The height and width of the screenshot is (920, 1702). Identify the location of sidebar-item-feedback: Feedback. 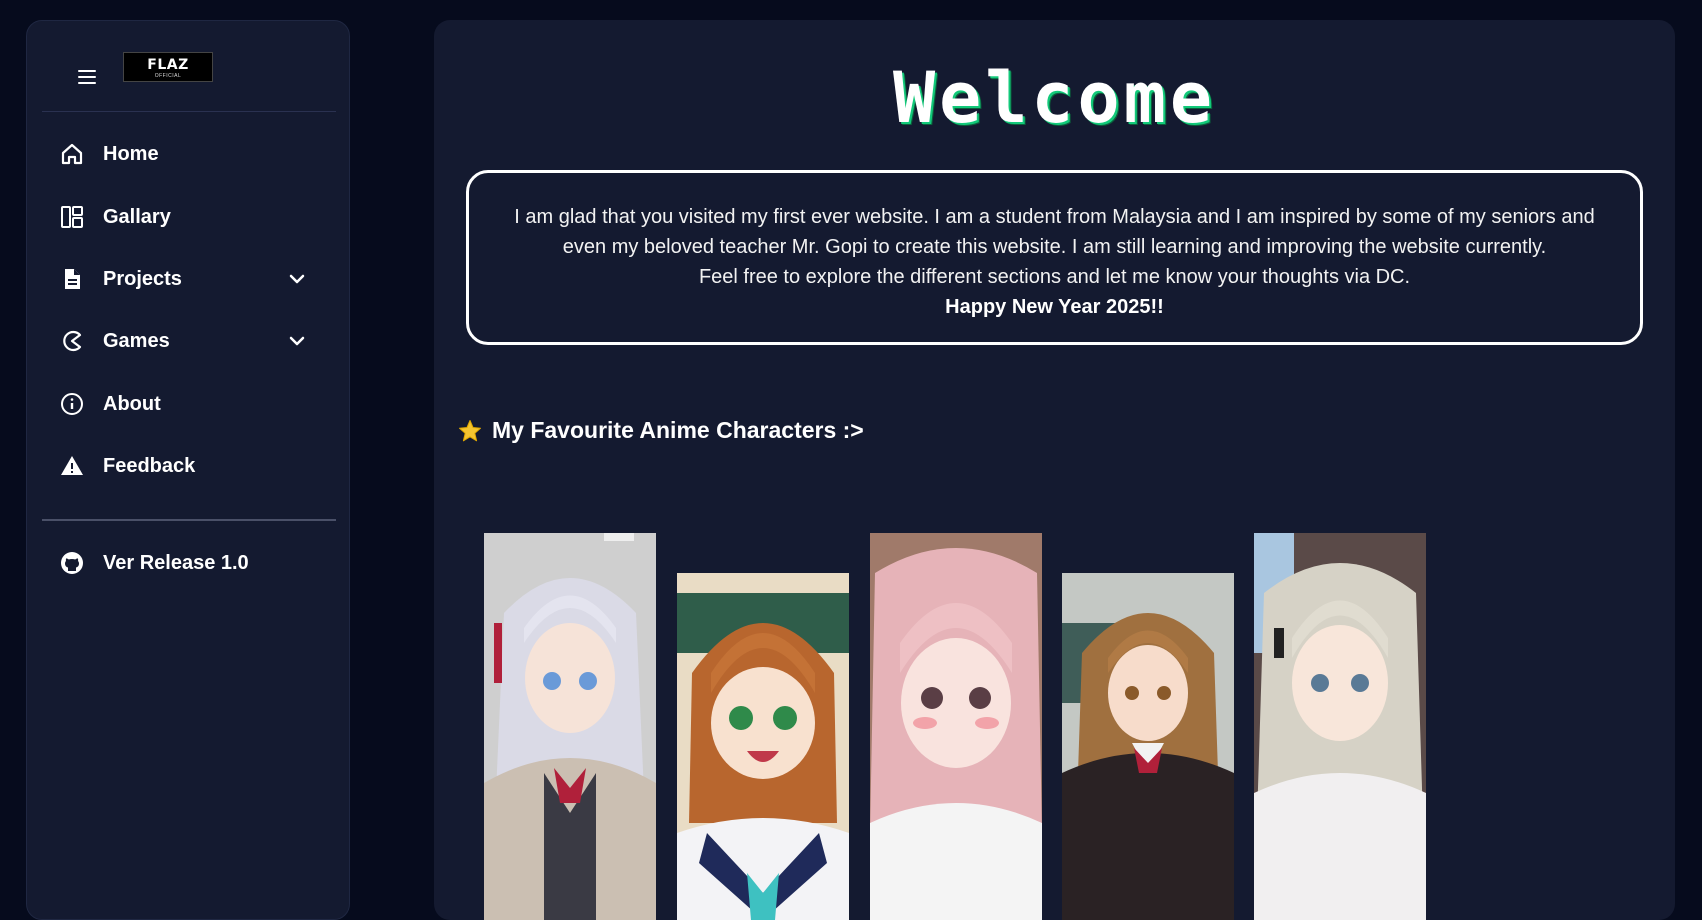
(191, 466).